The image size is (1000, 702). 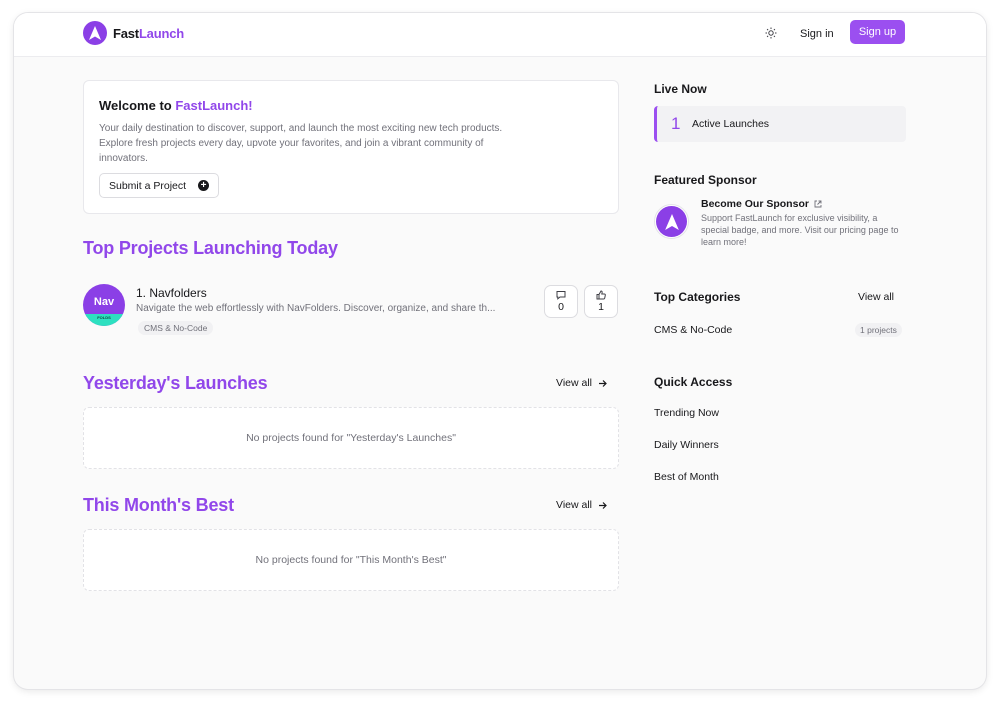 I want to click on sun-icon, so click(x=771, y=33).